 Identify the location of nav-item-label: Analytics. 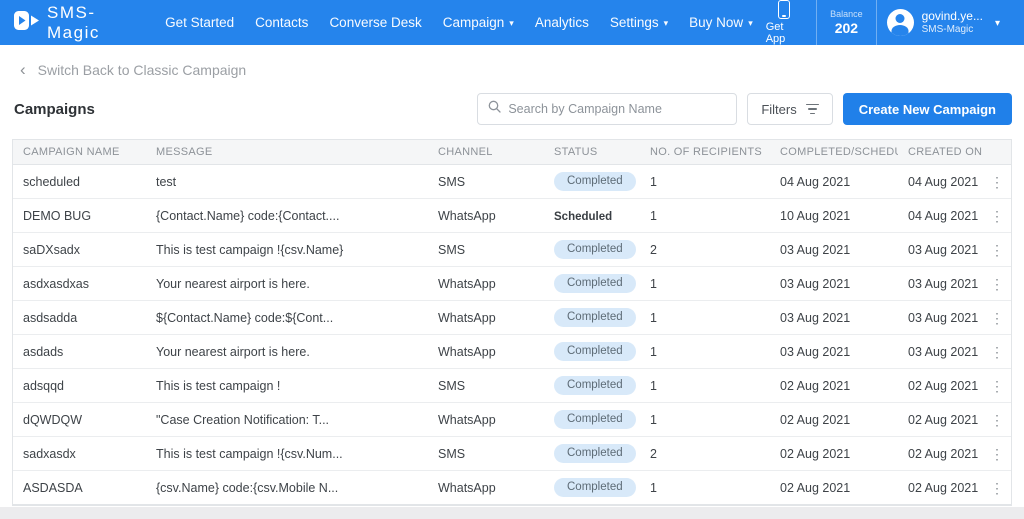
(561, 22).